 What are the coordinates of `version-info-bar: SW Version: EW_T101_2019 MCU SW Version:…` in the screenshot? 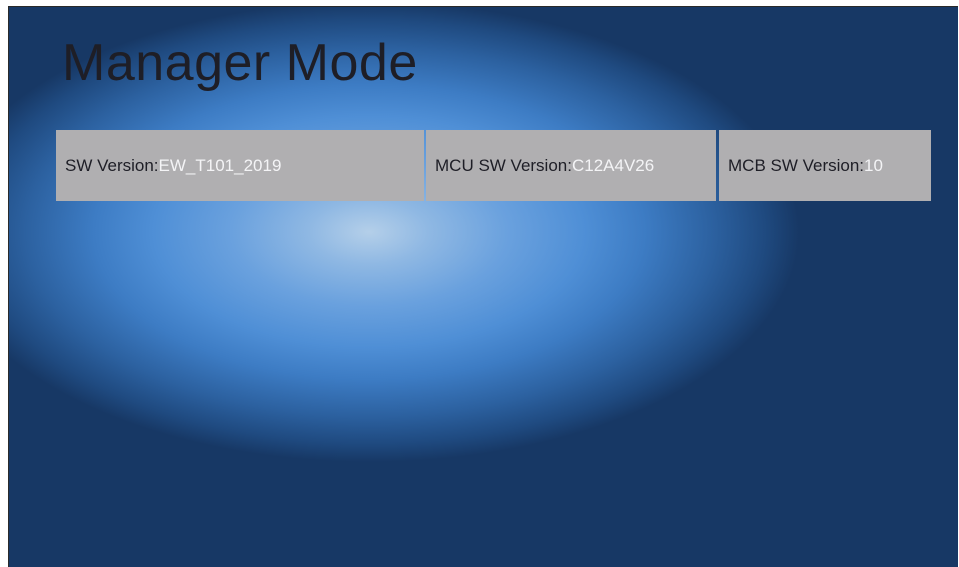 It's located at (493, 165).